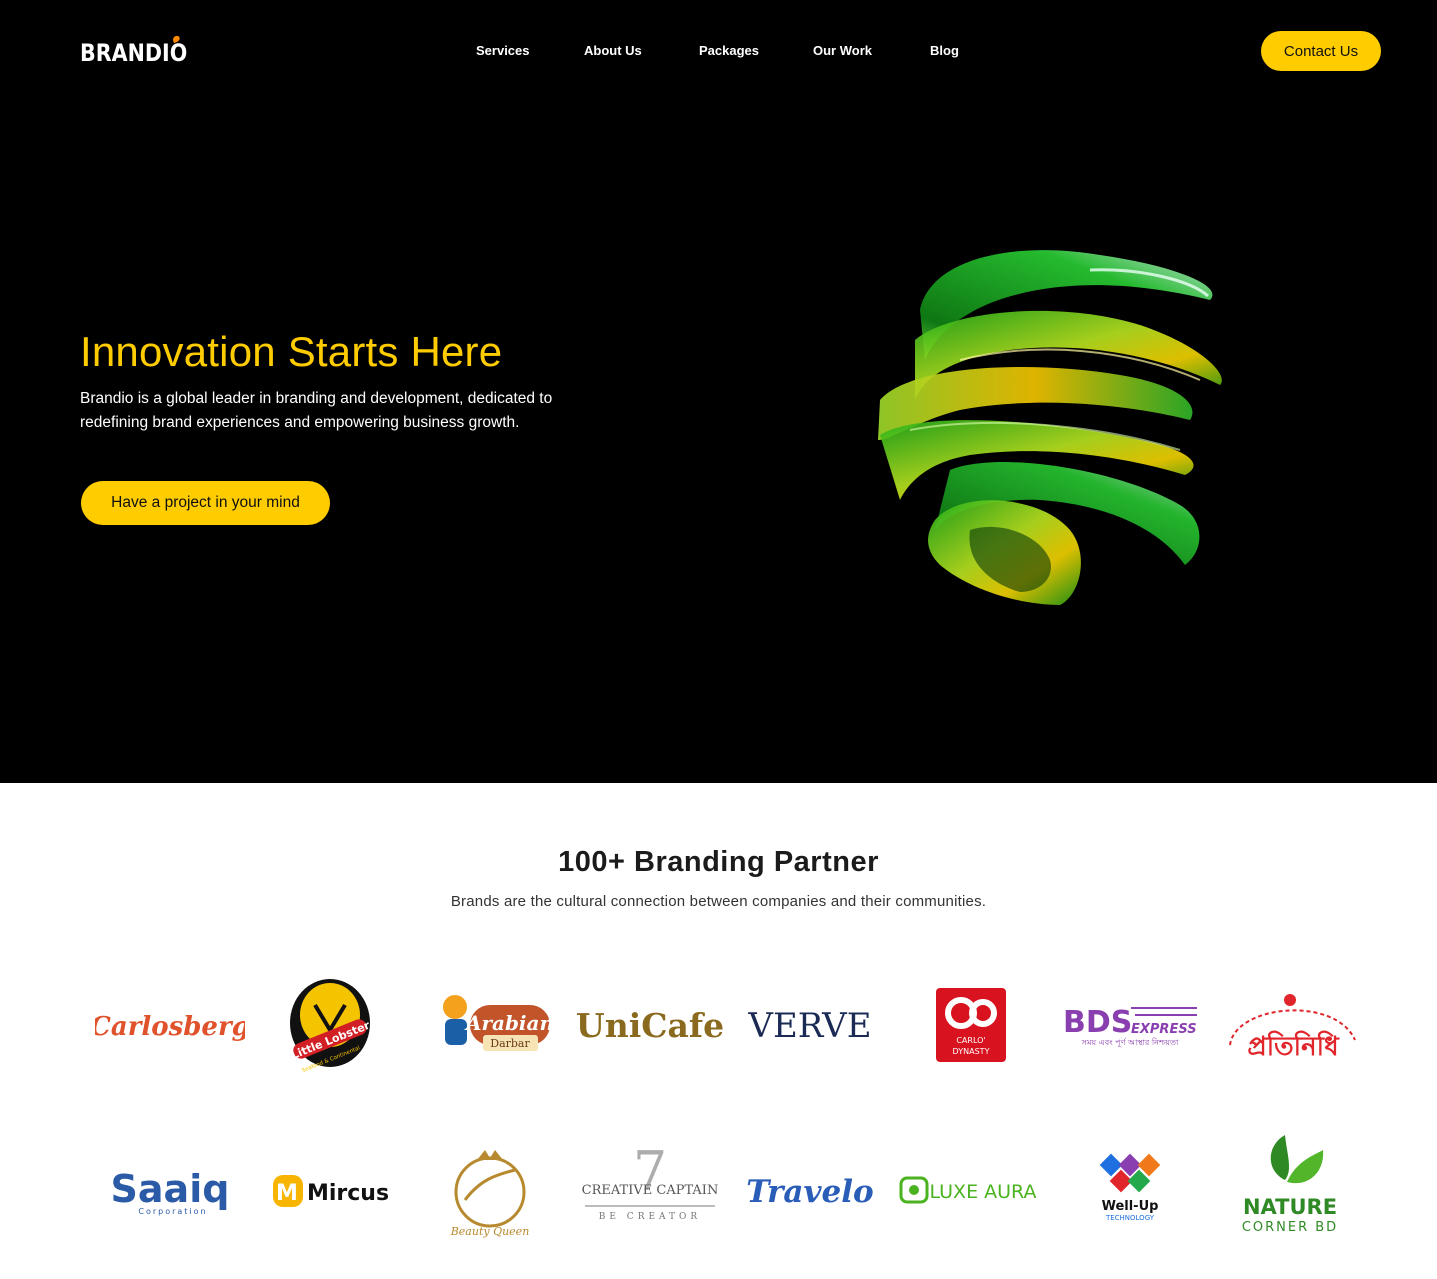  What do you see at coordinates (1290, 1227) in the screenshot?
I see `partner-logo-subtext: CORNER BD` at bounding box center [1290, 1227].